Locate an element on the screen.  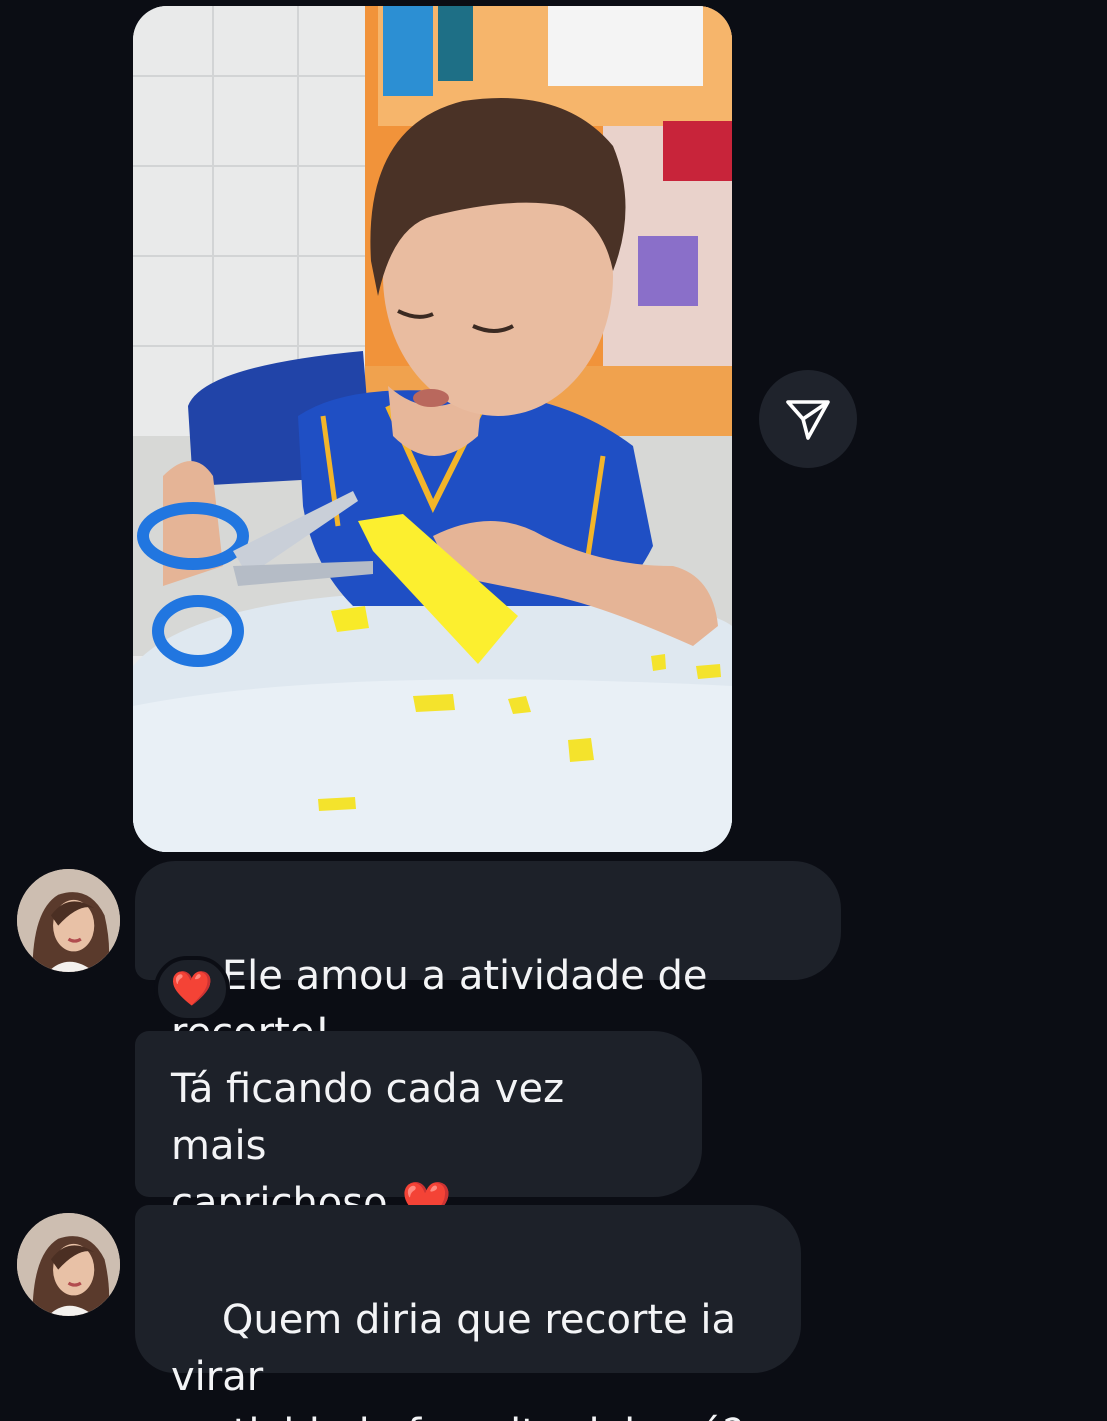
share-button is located at coordinates (808, 419).